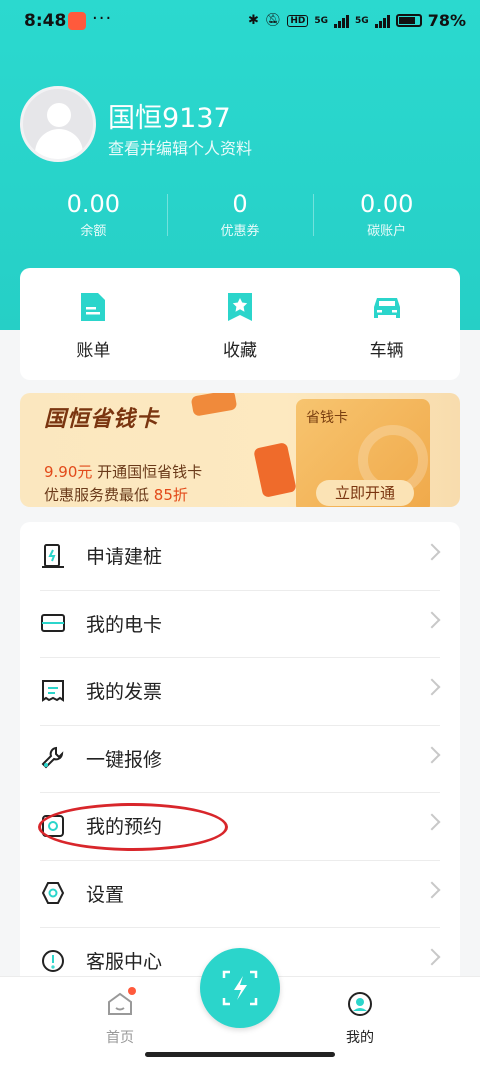 Image resolution: width=480 pixels, height=1066 pixels. I want to click on quick-action-favorites: 收藏, so click(240, 324).